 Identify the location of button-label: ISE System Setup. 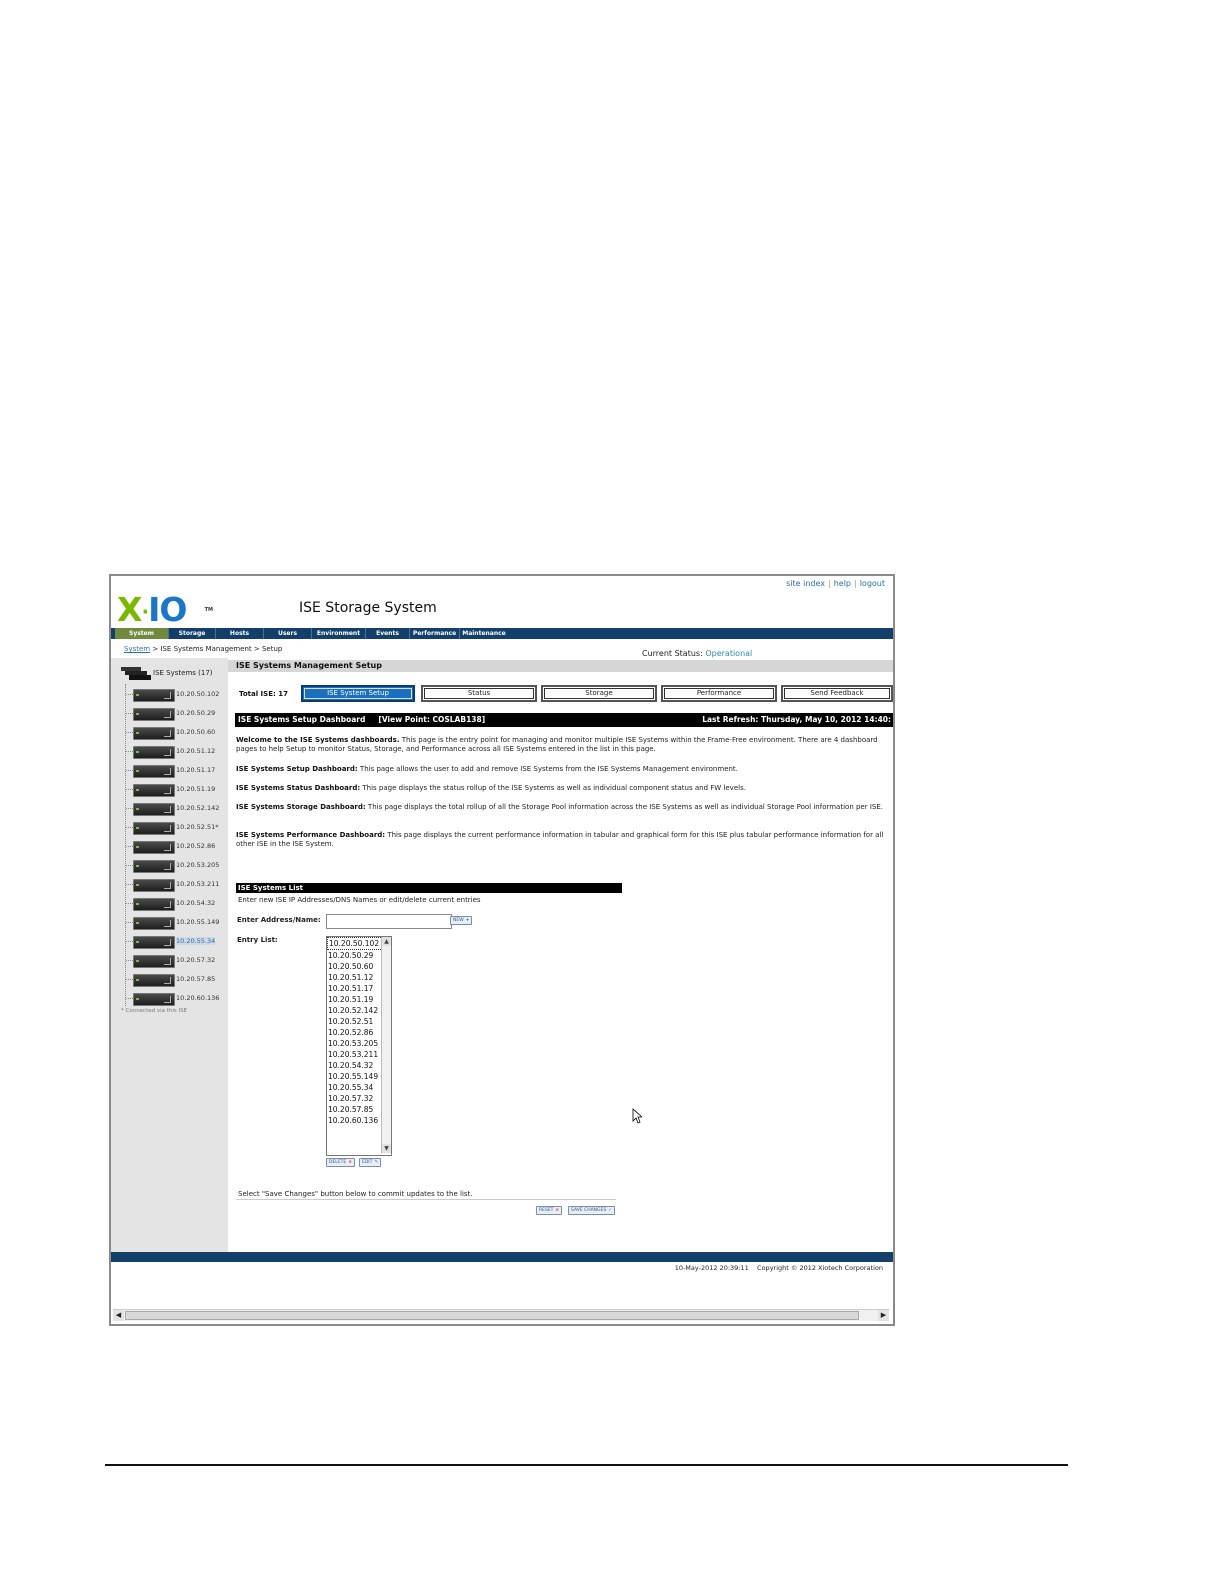
(358, 693).